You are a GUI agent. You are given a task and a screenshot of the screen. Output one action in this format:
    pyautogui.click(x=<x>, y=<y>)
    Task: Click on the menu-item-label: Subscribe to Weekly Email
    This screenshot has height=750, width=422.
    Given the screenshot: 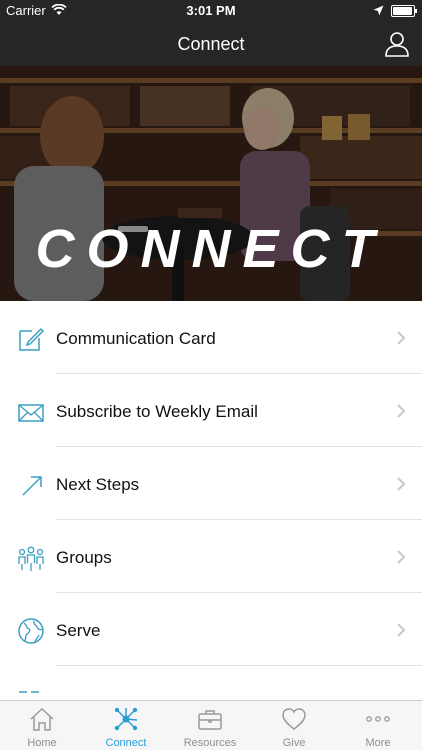 What is the action you would take?
    pyautogui.click(x=157, y=411)
    